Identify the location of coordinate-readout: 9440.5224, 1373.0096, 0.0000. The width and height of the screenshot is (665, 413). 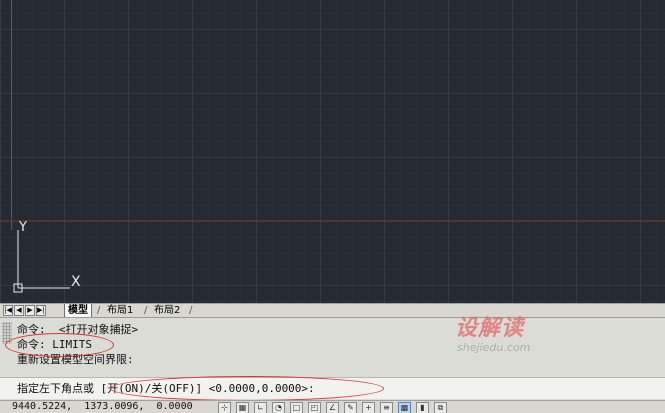
(102, 407).